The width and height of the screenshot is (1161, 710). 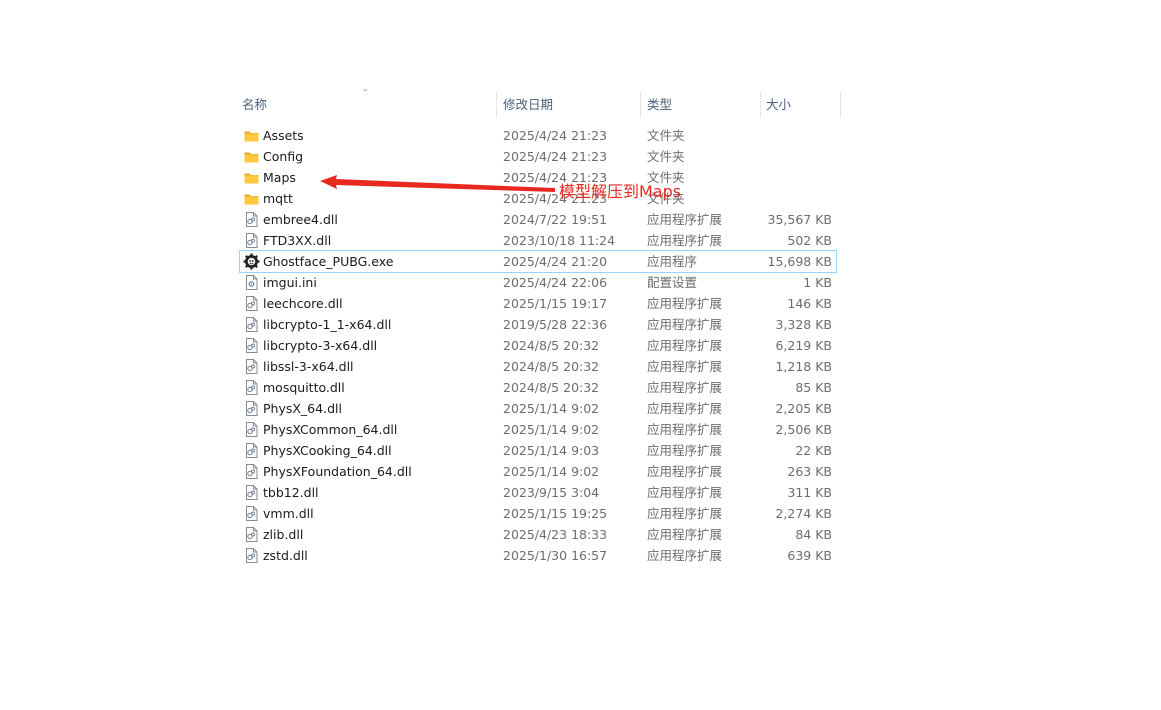 What do you see at coordinates (659, 105) in the screenshot?
I see `column-header-type: 类型` at bounding box center [659, 105].